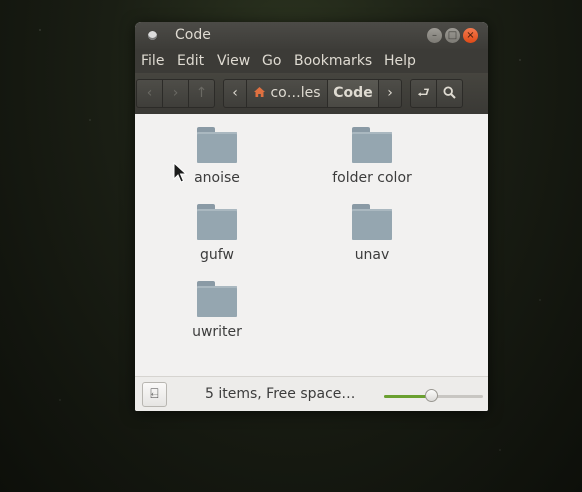 The height and width of the screenshot is (492, 582). What do you see at coordinates (390, 93) in the screenshot?
I see `crumb-right-button: ›` at bounding box center [390, 93].